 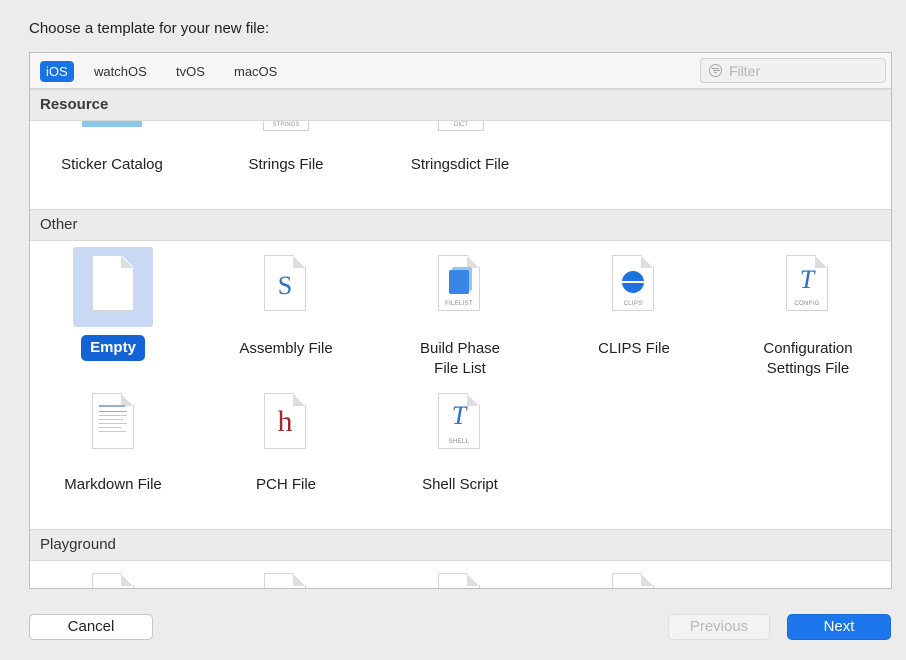 I want to click on sticker-catalog-icon, so click(x=112, y=124).